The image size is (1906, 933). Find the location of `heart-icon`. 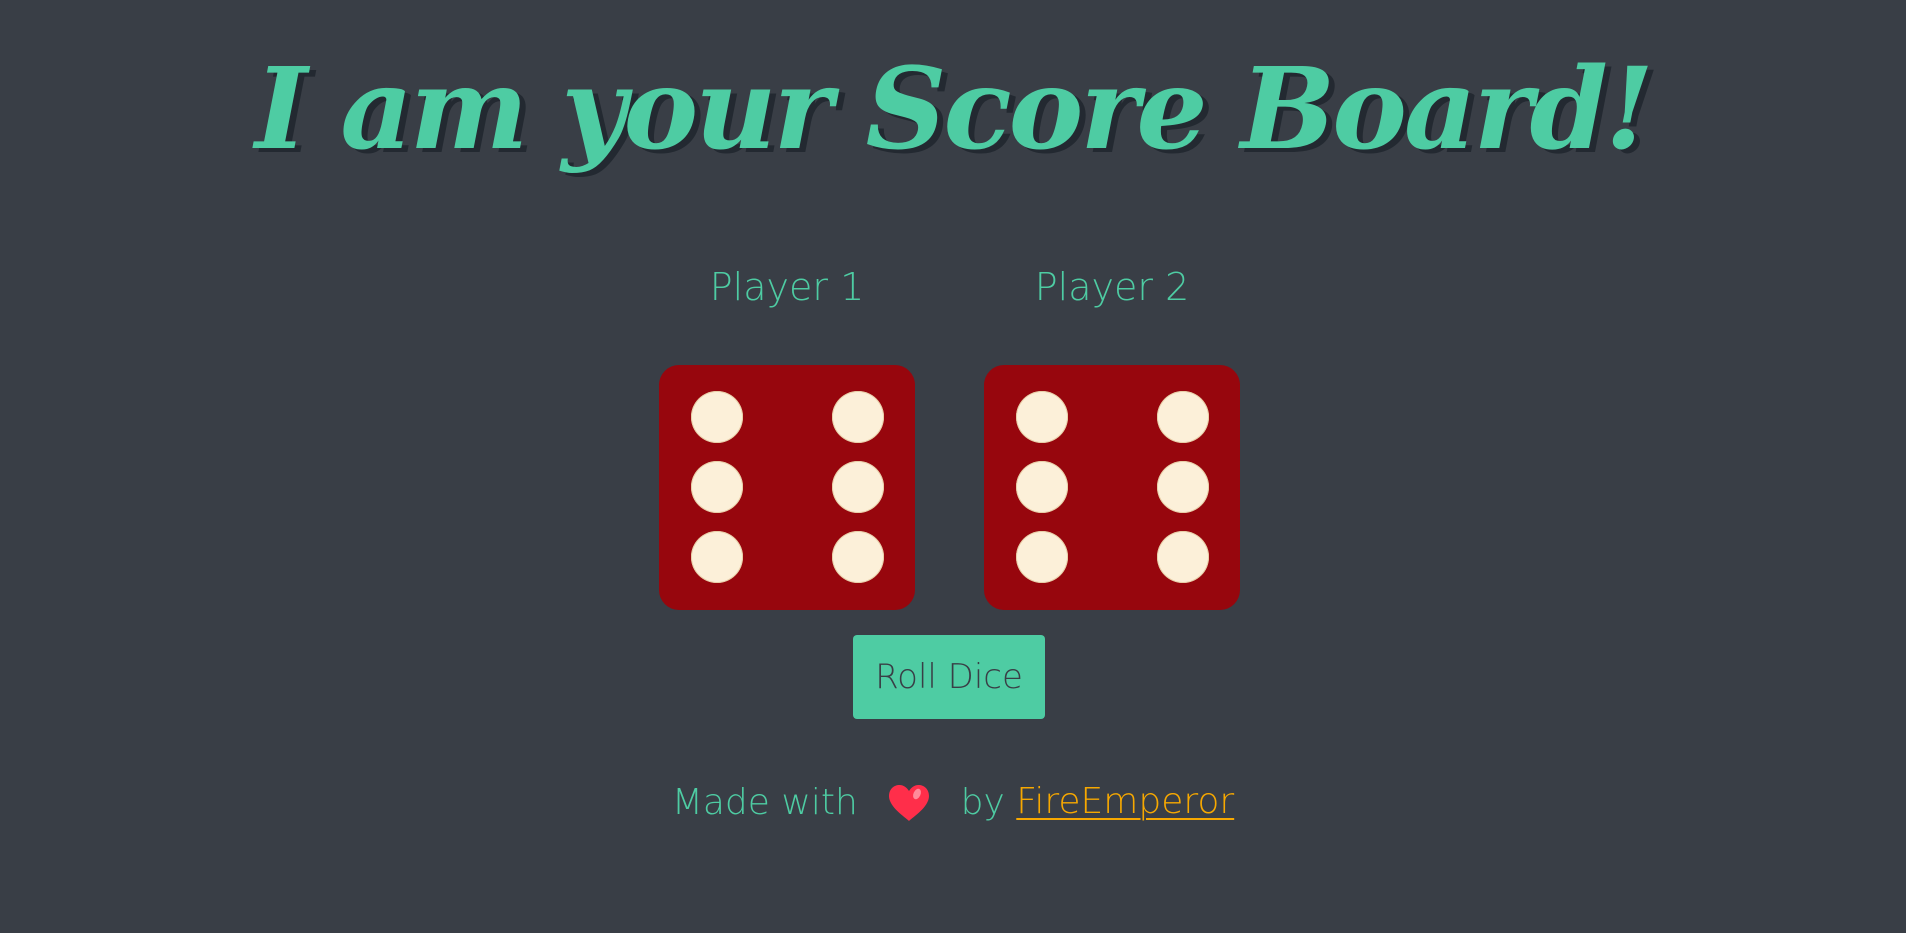

heart-icon is located at coordinates (909, 803).